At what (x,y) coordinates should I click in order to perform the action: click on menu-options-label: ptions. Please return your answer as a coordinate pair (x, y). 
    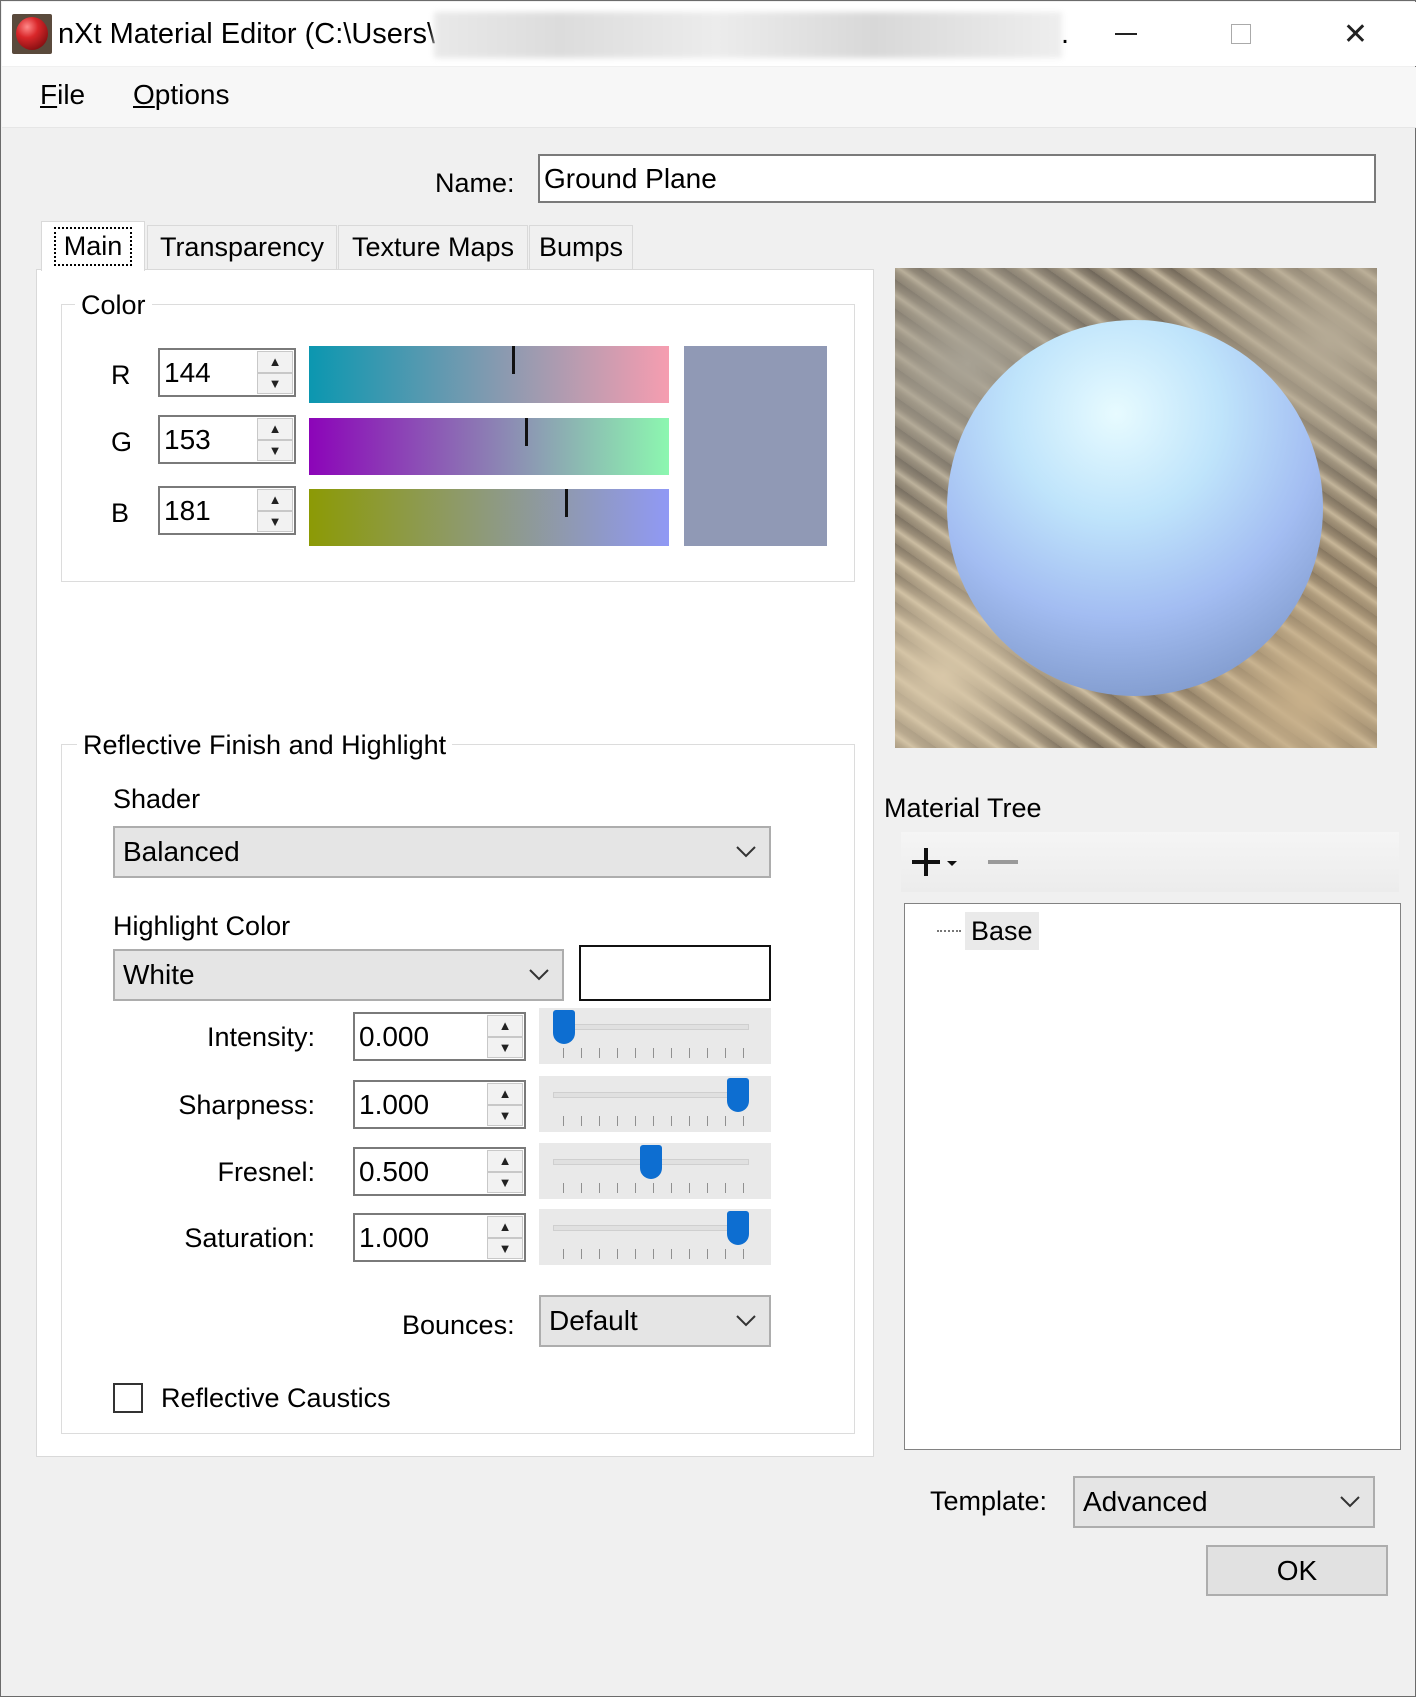
    Looking at the image, I should click on (192, 94).